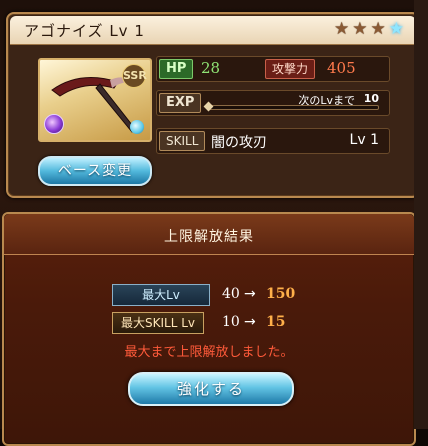 Image resolution: width=428 pixels, height=446 pixels. I want to click on max-lv-label: 最大Lv, so click(161, 295).